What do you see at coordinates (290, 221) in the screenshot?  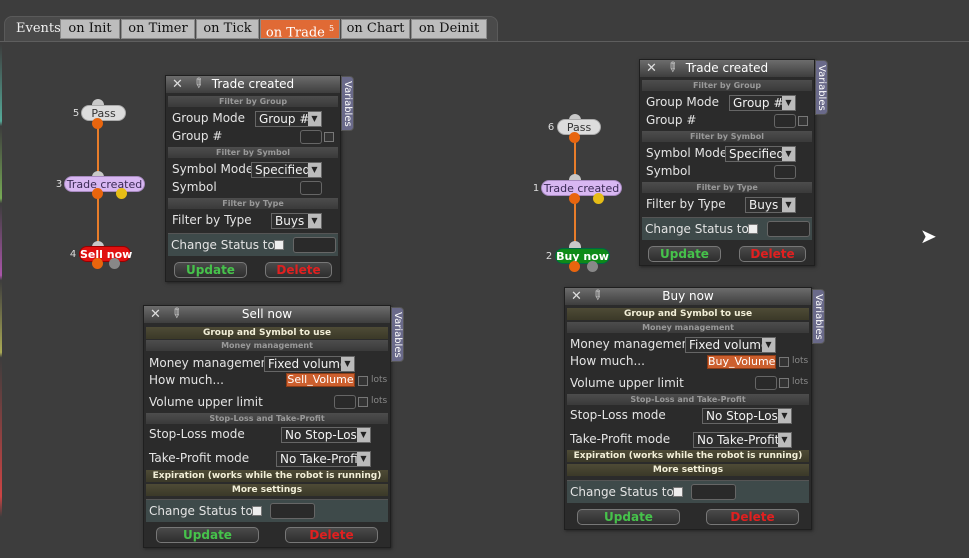 I see `filter-type-value: Buys` at bounding box center [290, 221].